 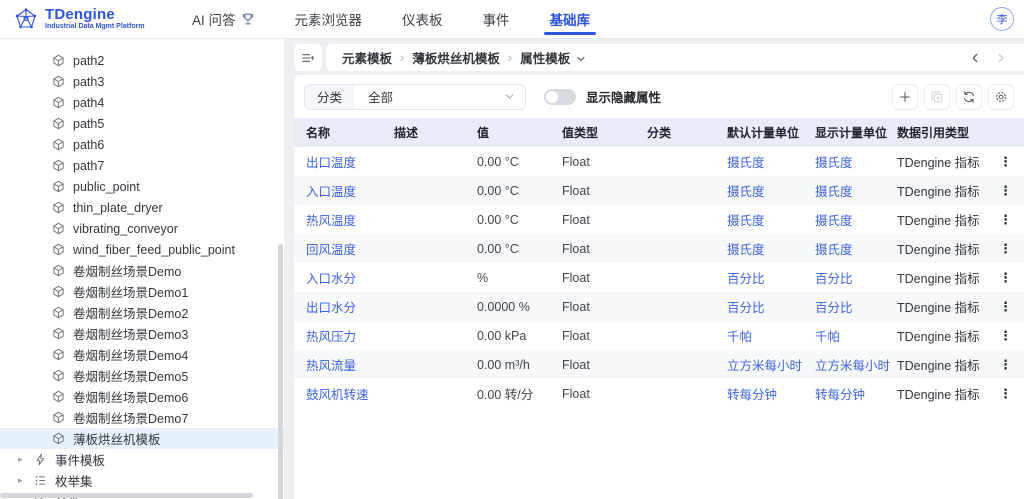 I want to click on attr-display-unit: 转每分钟, so click(x=844, y=393).